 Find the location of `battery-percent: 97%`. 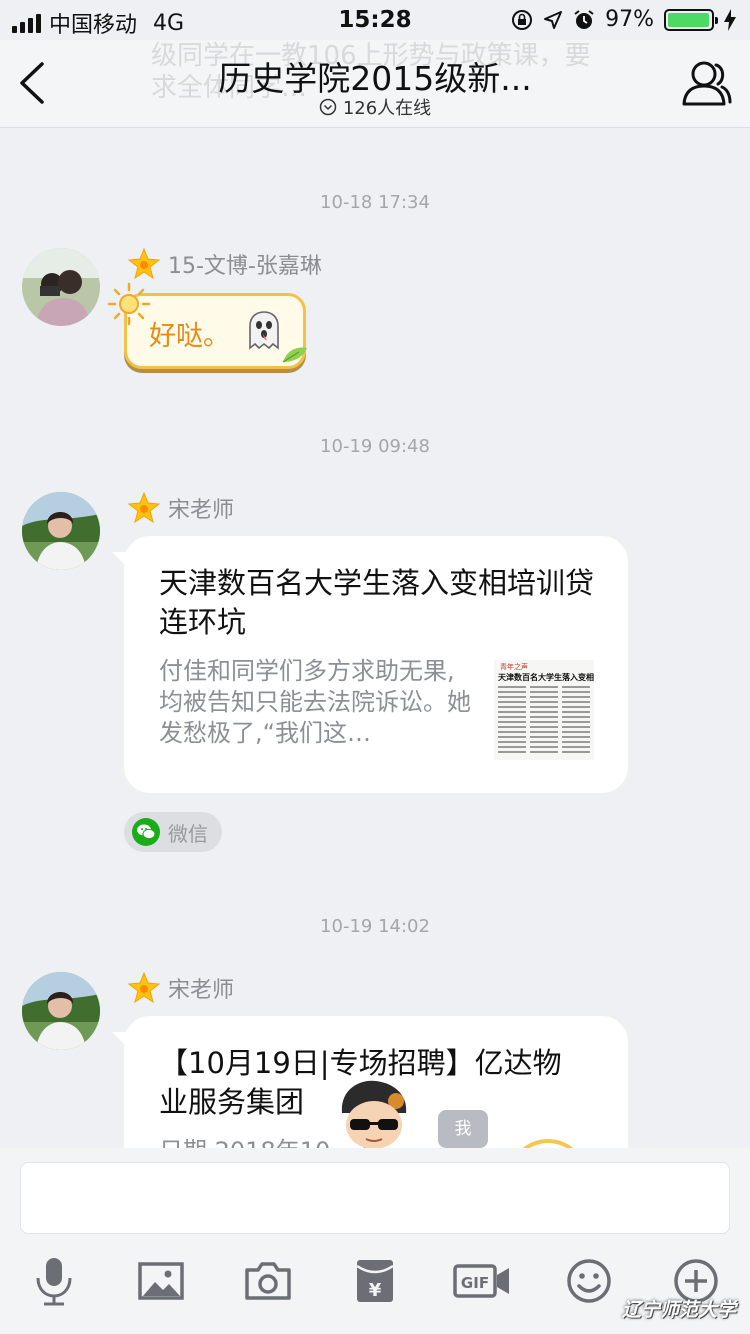

battery-percent: 97% is located at coordinates (629, 19).